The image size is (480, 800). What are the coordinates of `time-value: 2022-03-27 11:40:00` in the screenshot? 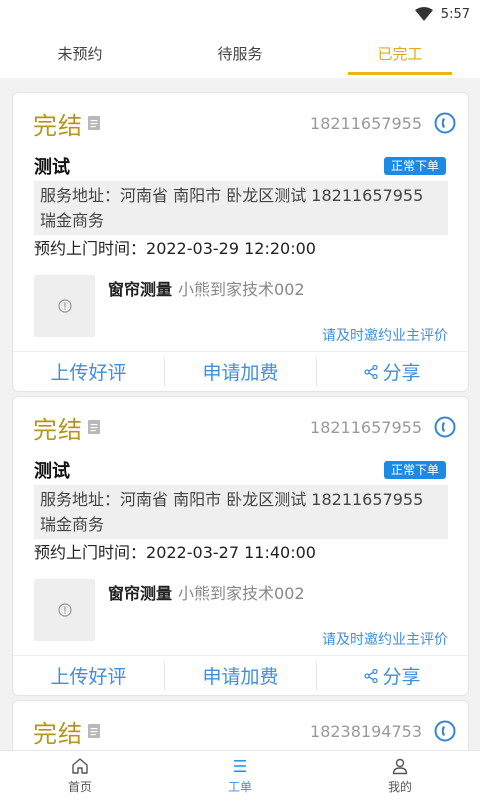 It's located at (231, 552).